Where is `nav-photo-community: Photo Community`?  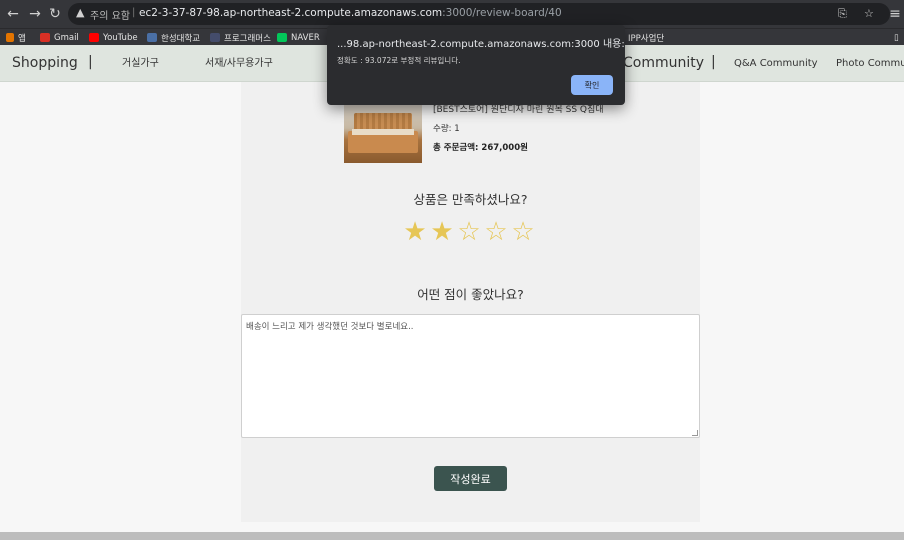
nav-photo-community: Photo Community is located at coordinates (870, 63).